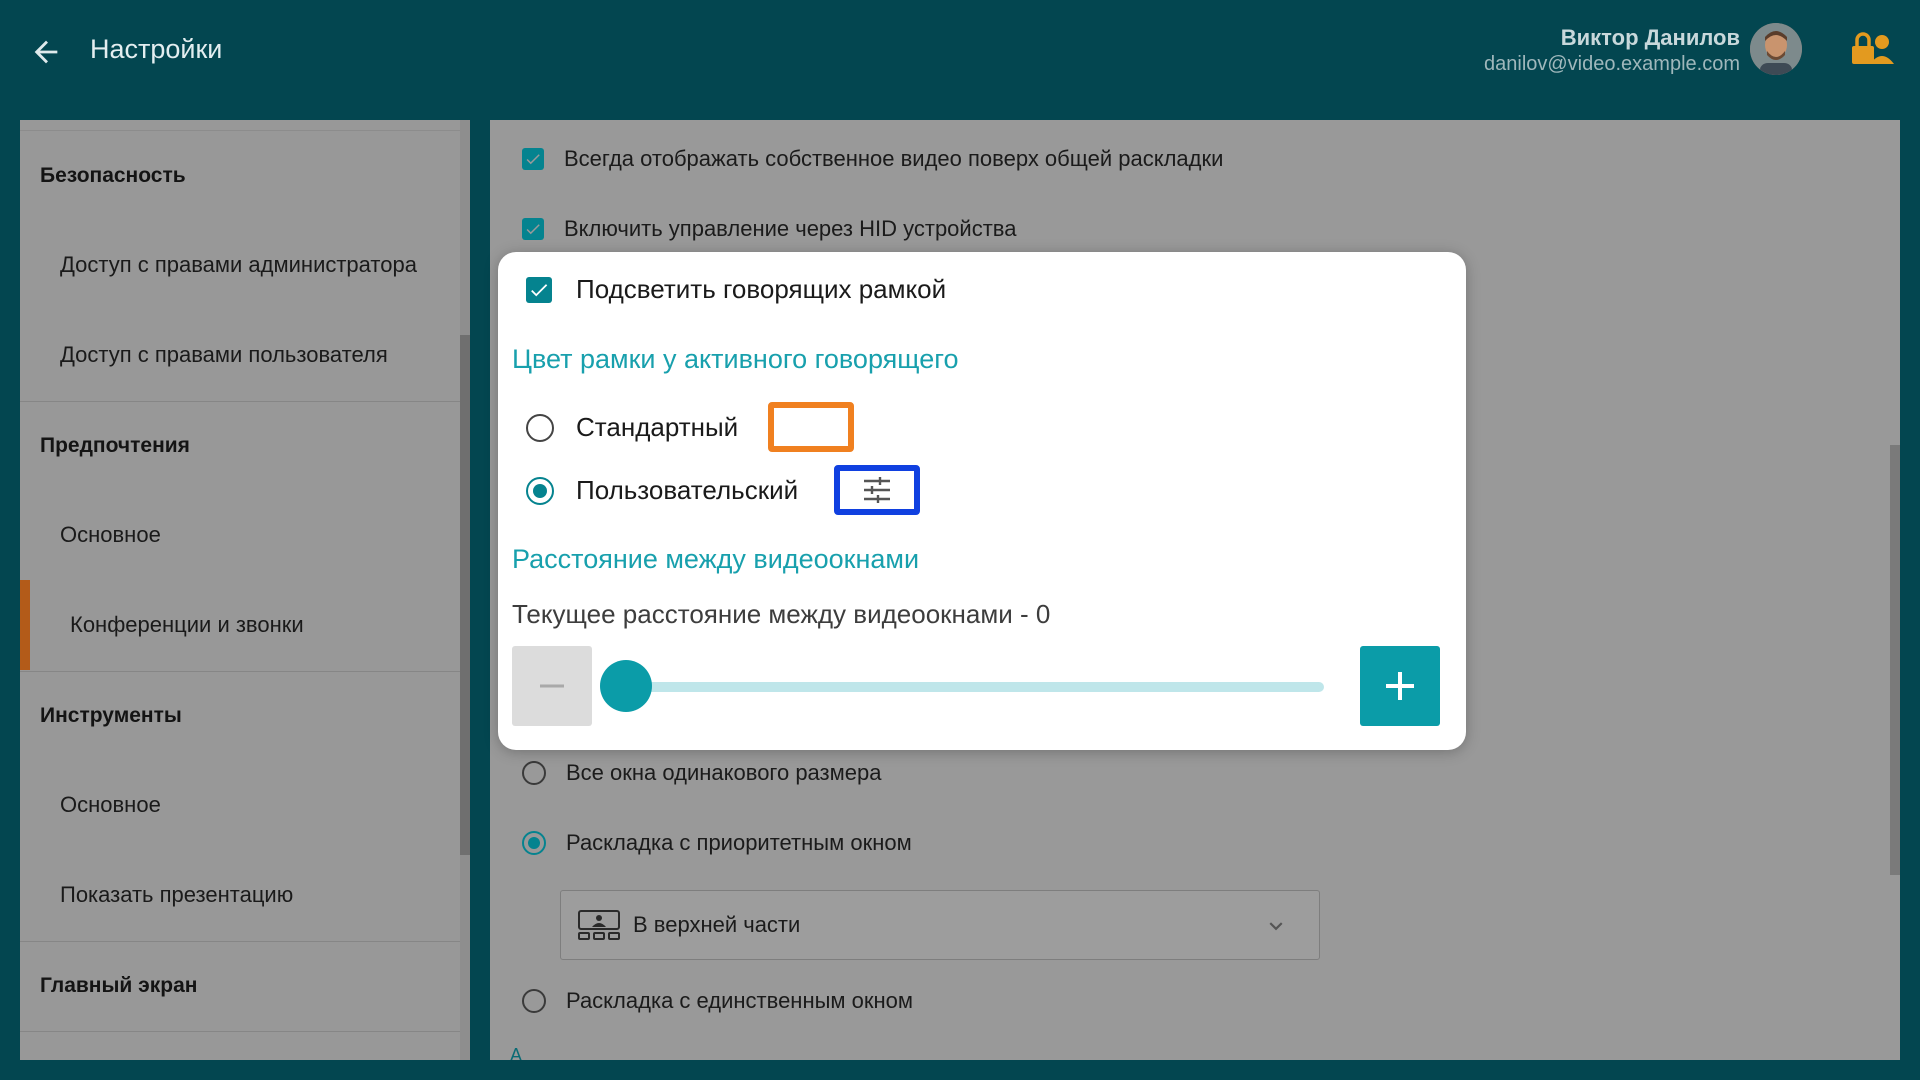 Image resolution: width=1920 pixels, height=1080 pixels. I want to click on color-custom-option: Пользовательский, so click(662, 490).